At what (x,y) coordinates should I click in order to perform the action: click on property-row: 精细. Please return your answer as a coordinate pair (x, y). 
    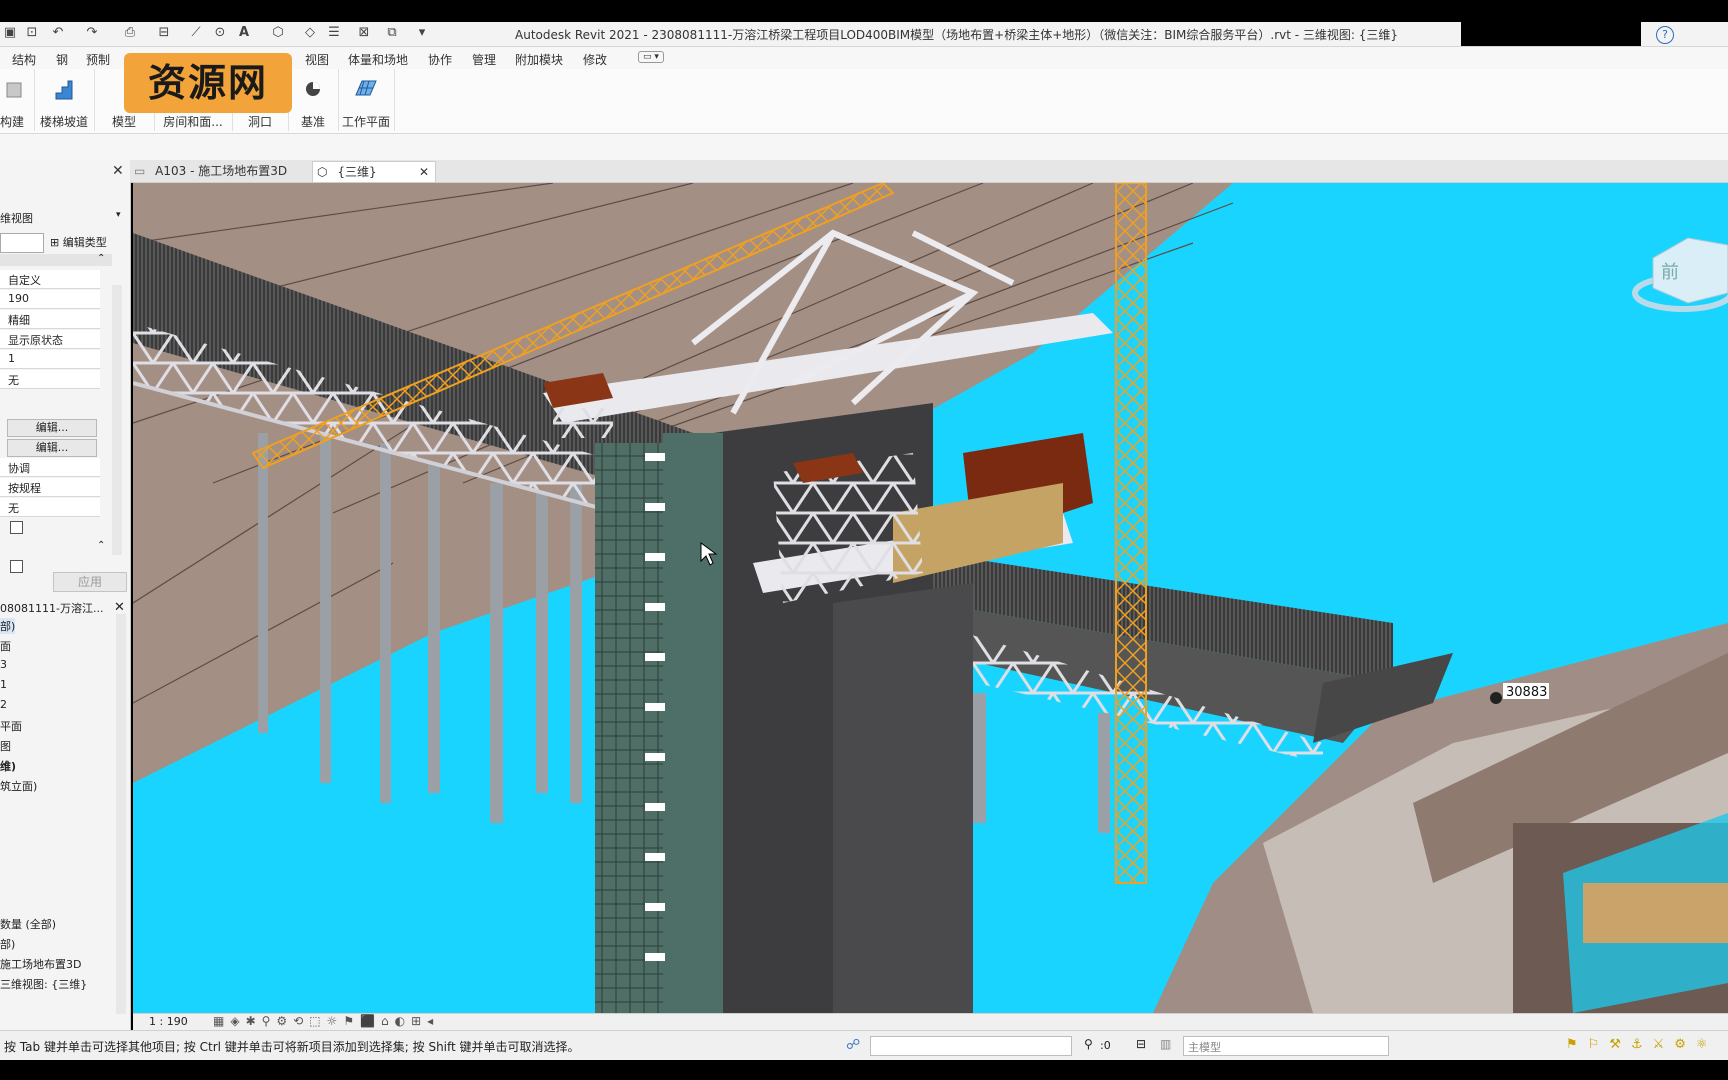
    Looking at the image, I should click on (50, 319).